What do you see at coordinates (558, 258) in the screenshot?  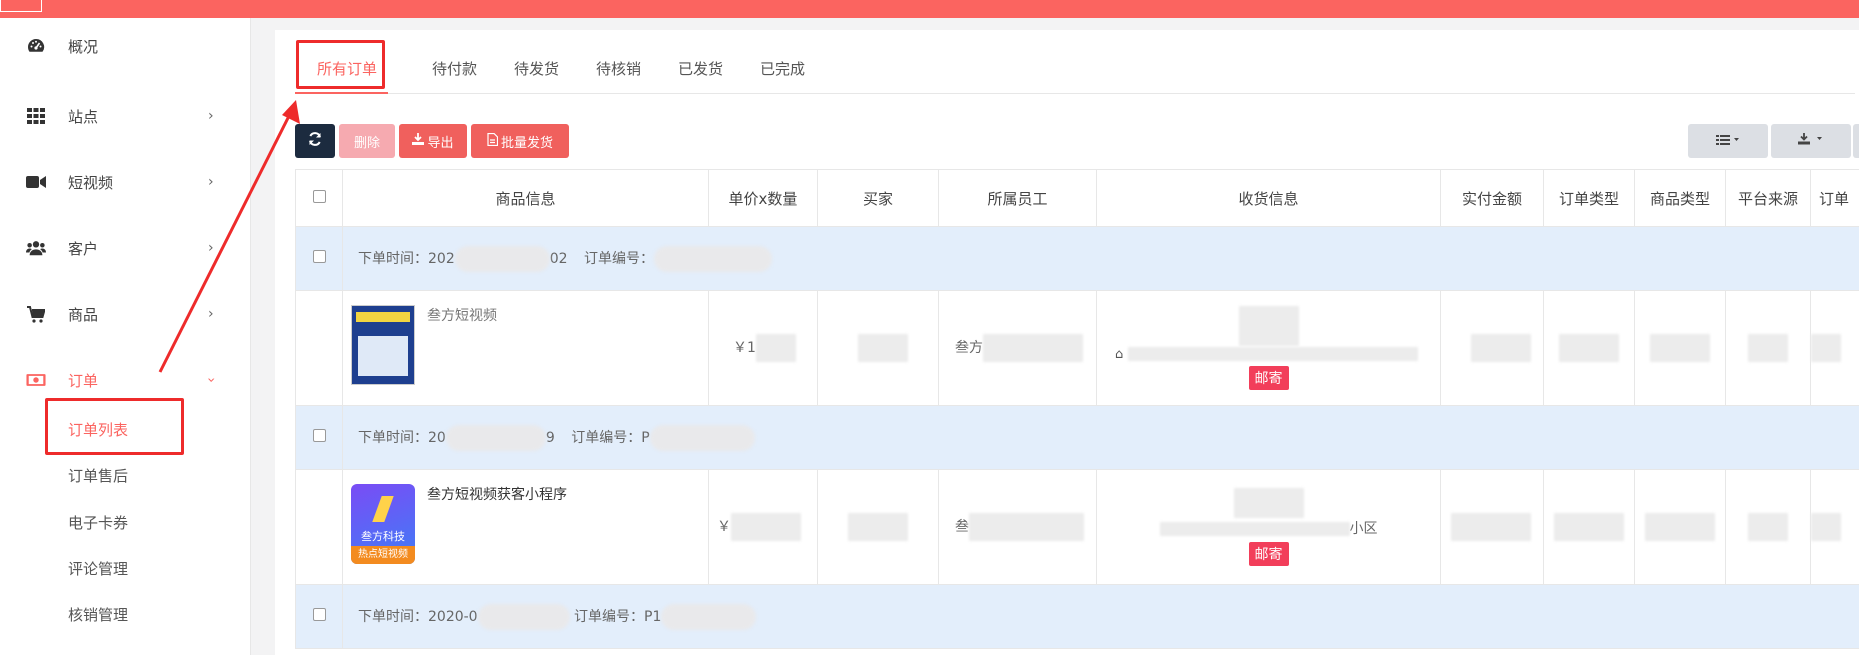 I see `order-time-tail: 02` at bounding box center [558, 258].